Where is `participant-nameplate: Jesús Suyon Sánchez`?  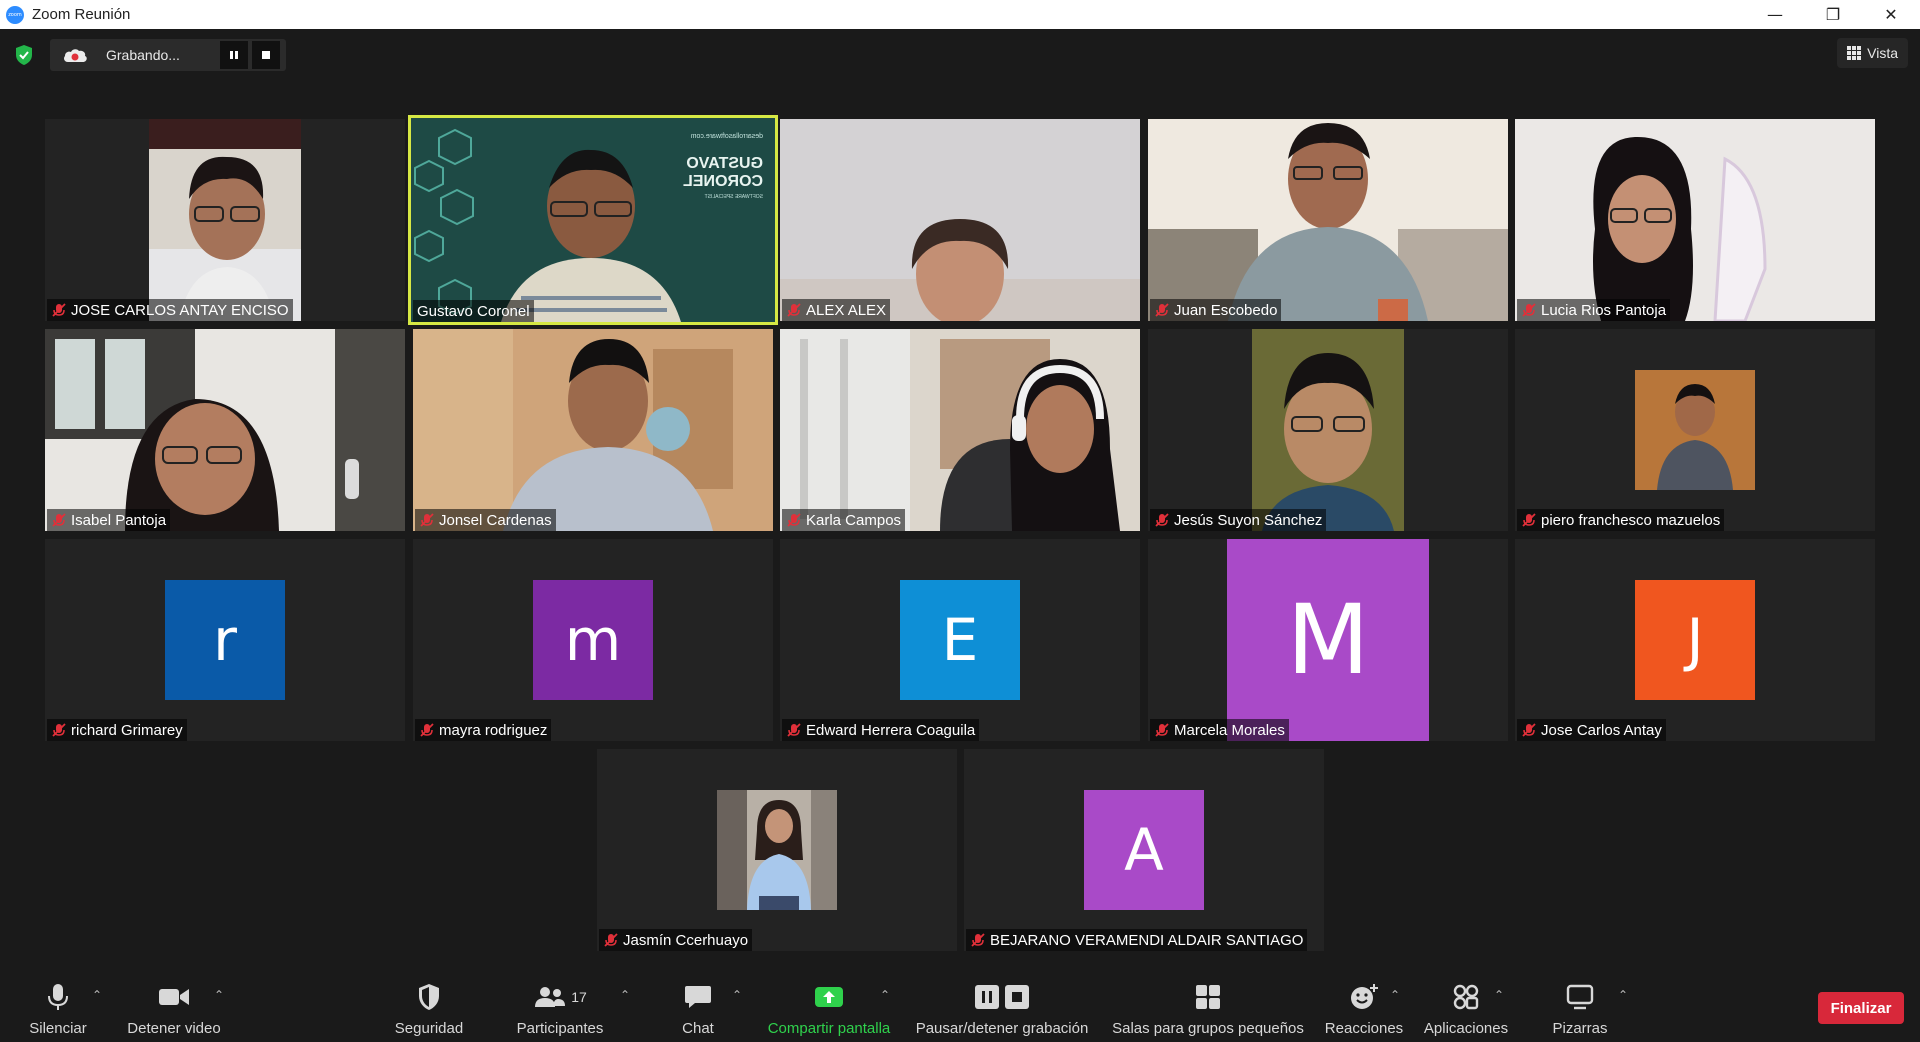
participant-nameplate: Jesús Suyon Sánchez is located at coordinates (1238, 520).